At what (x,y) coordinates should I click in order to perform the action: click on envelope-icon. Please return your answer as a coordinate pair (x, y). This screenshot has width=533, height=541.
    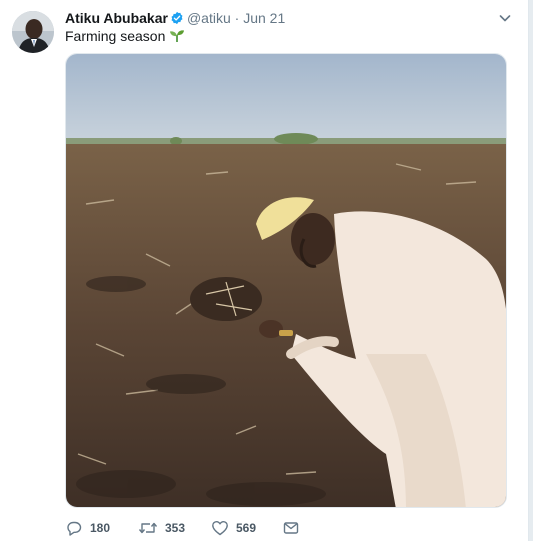
    Looking at the image, I should click on (291, 528).